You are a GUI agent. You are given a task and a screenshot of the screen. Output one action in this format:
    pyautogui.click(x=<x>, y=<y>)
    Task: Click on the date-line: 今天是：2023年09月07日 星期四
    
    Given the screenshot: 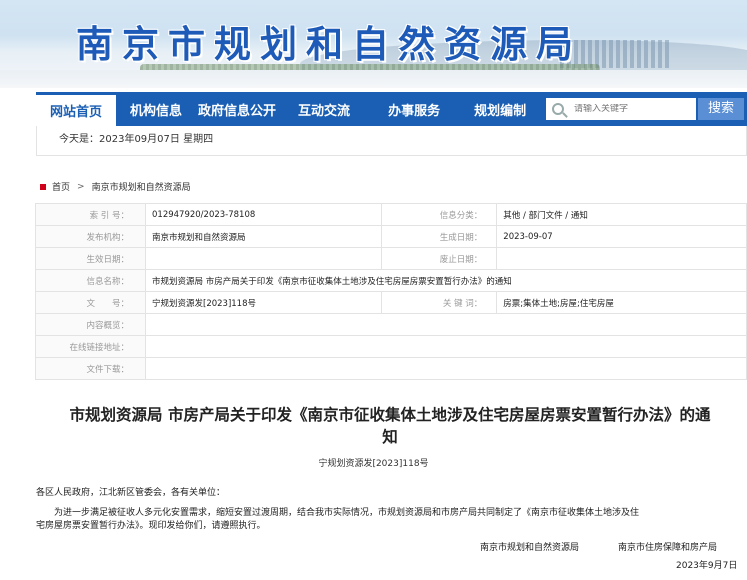 What is the action you would take?
    pyautogui.click(x=391, y=141)
    